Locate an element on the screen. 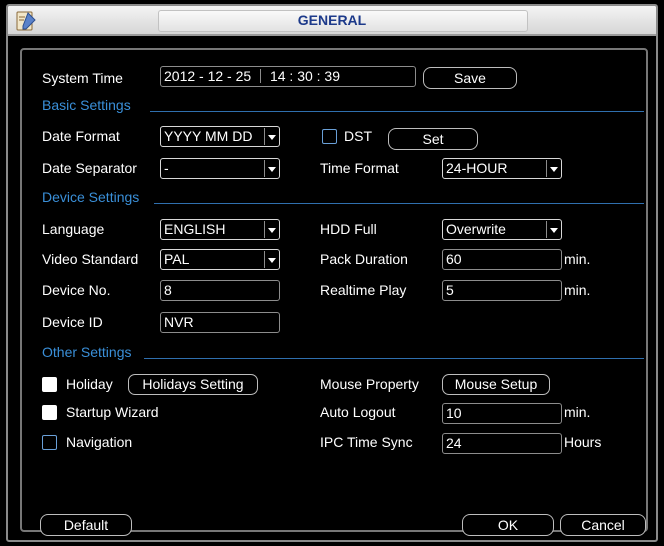 This screenshot has height=546, width=664. hdd-full-select: Overwrite is located at coordinates (502, 229).